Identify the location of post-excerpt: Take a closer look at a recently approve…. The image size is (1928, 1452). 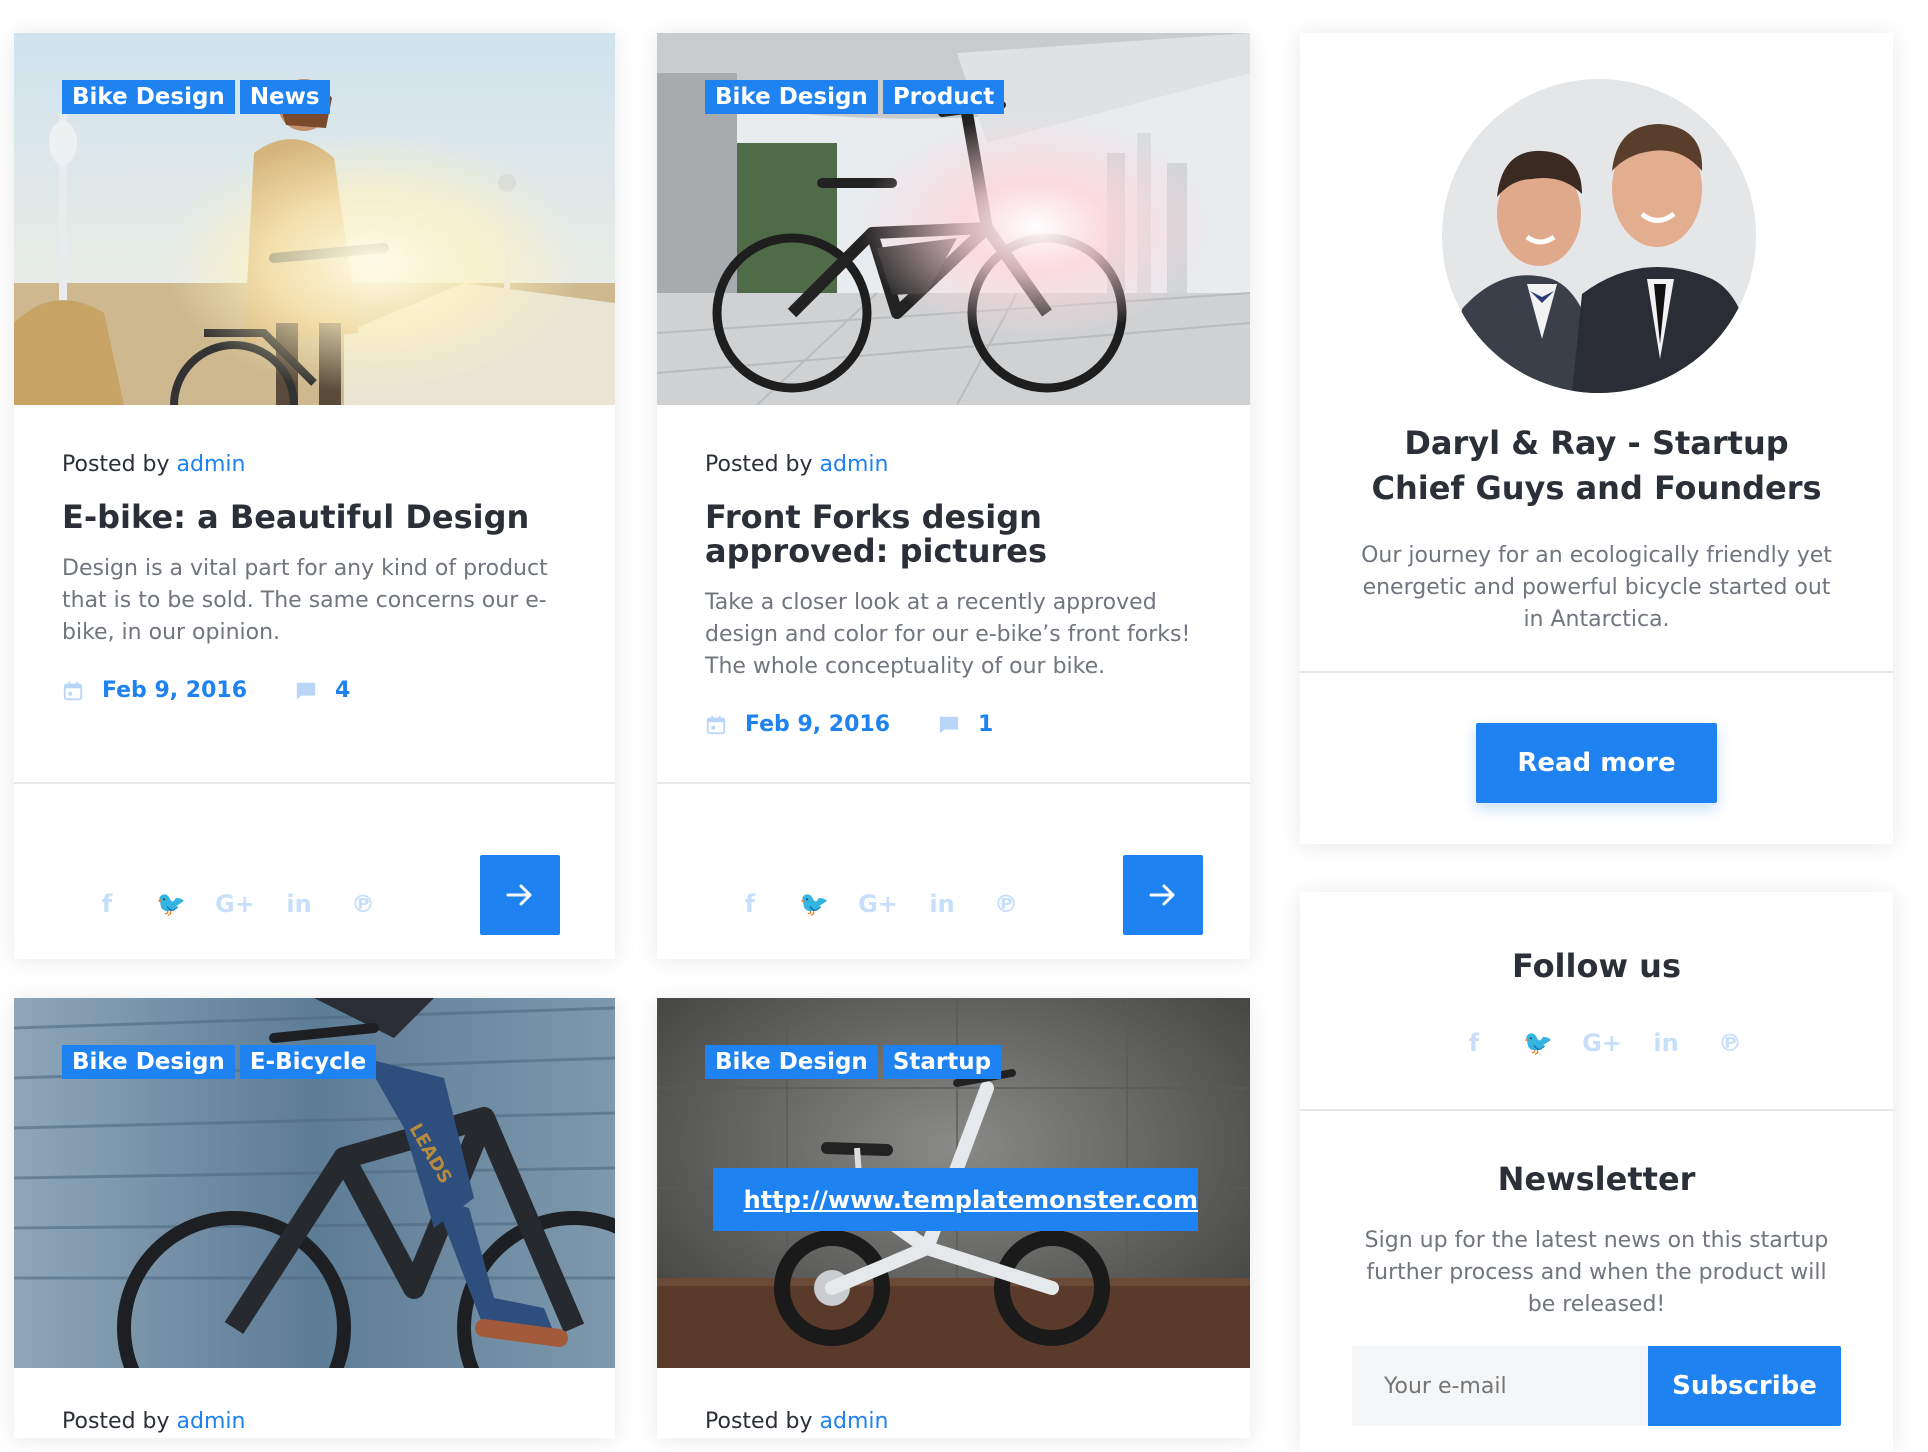
(948, 634).